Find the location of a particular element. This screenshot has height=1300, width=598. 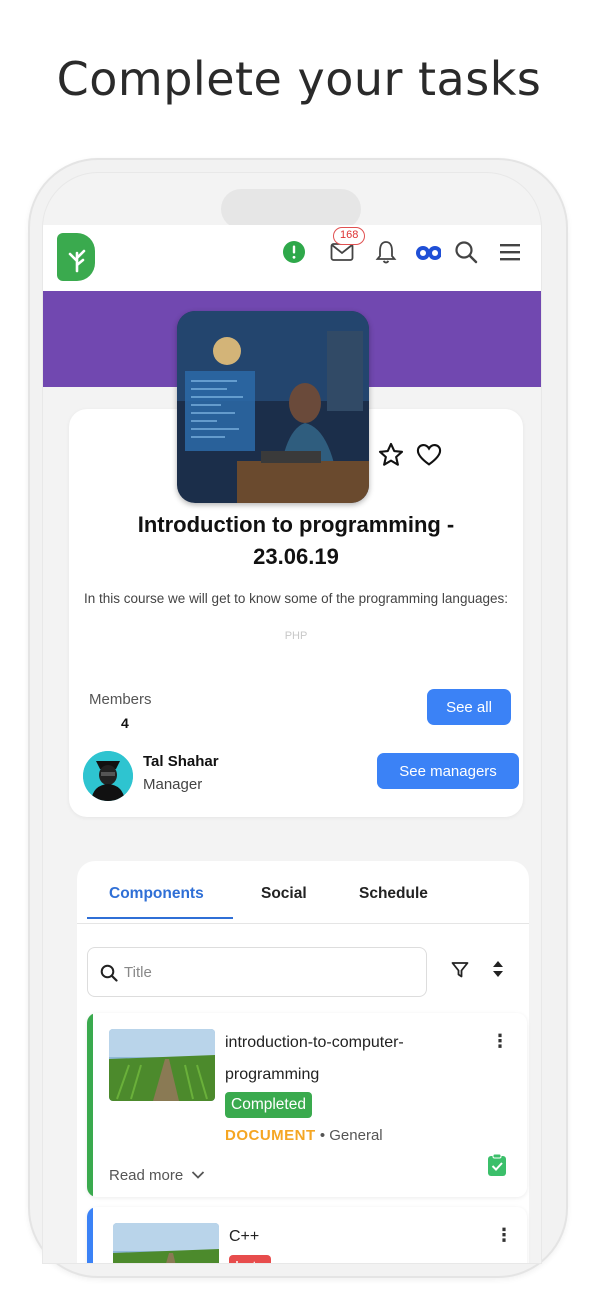

manager-name: Tal Shahar is located at coordinates (181, 761).